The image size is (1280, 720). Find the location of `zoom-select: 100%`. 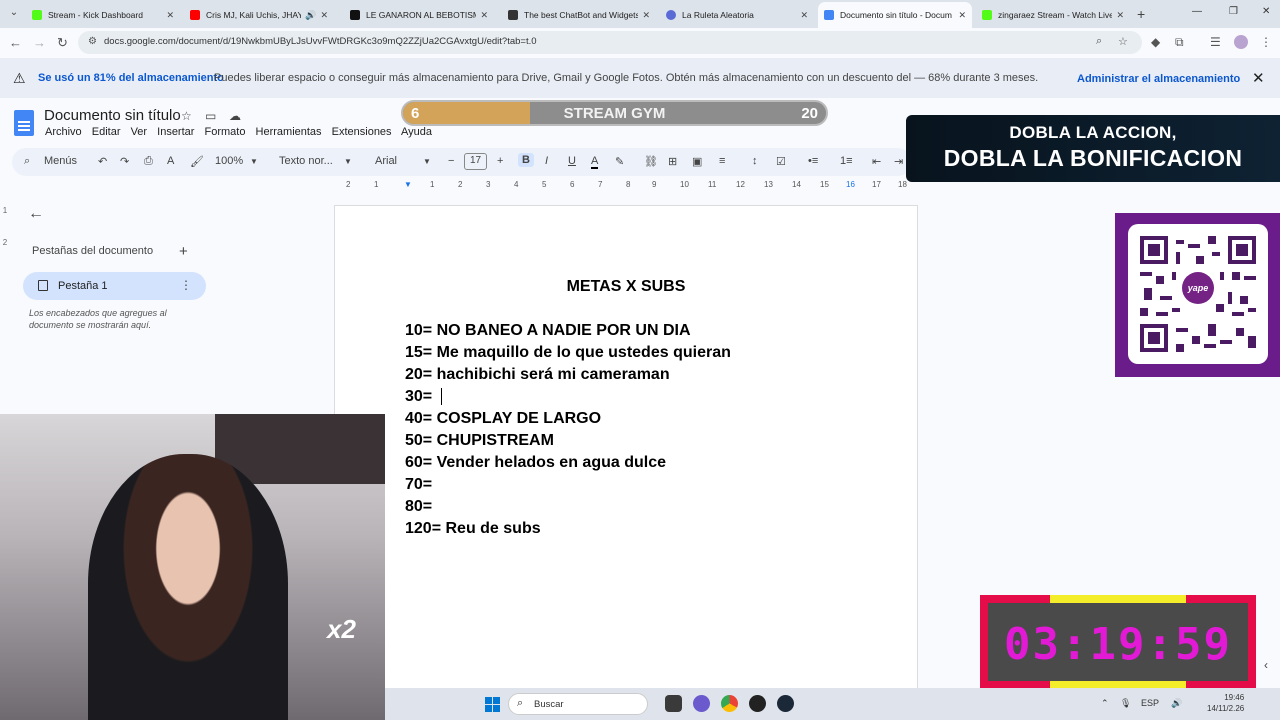

zoom-select: 100% is located at coordinates (229, 161).